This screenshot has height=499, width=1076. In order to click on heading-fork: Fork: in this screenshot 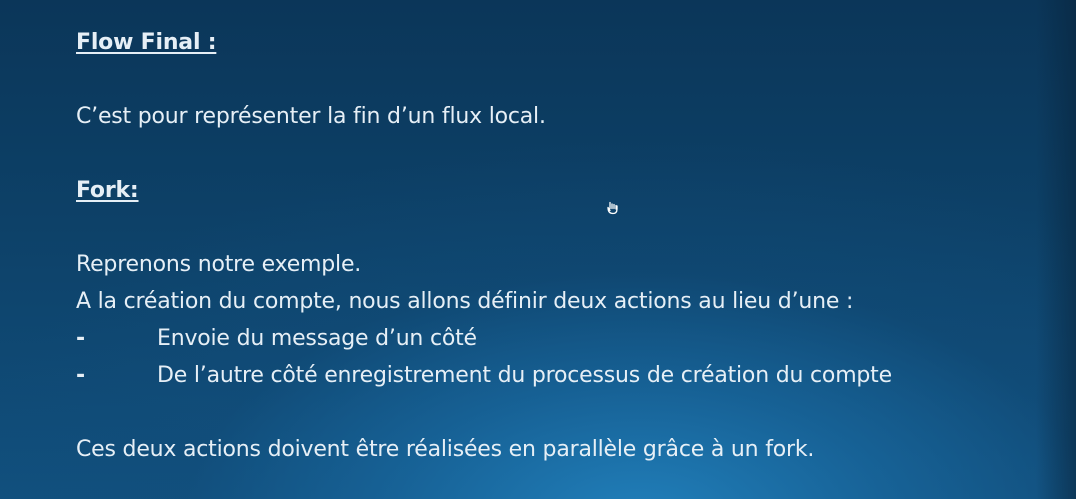, I will do `click(107, 190)`.